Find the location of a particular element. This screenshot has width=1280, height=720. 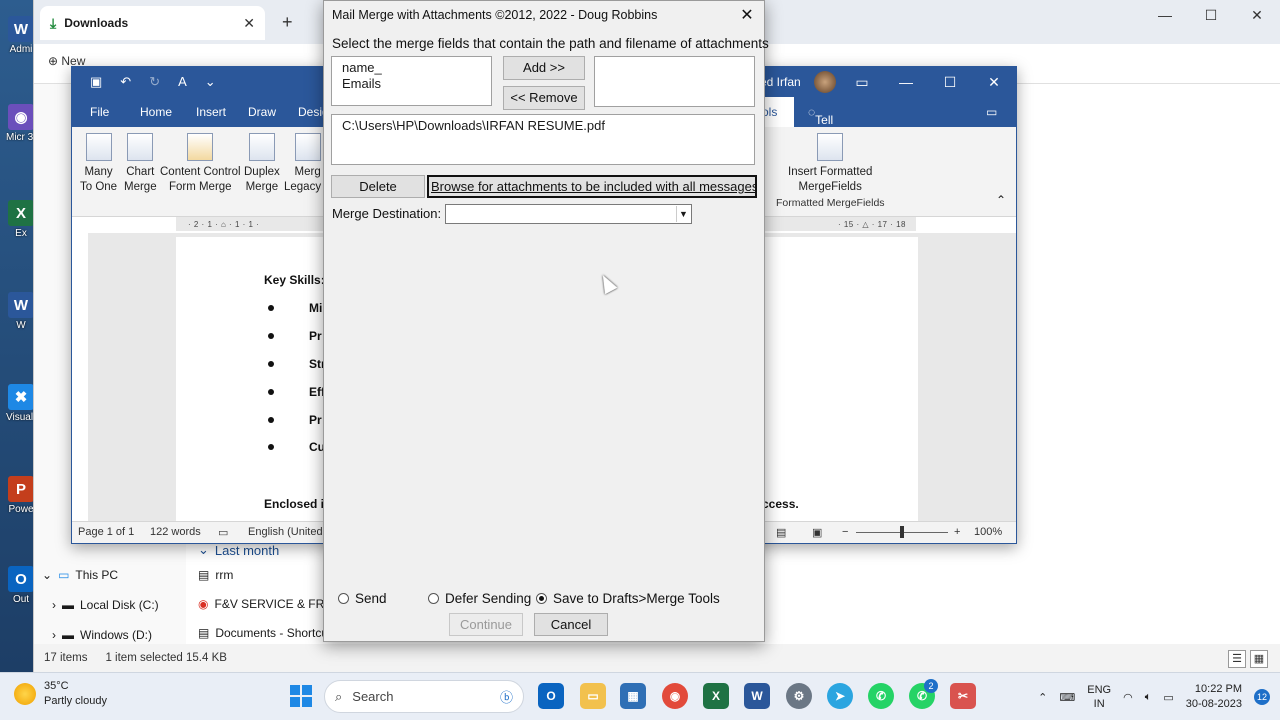

excel-icon: X is located at coordinates (716, 696).